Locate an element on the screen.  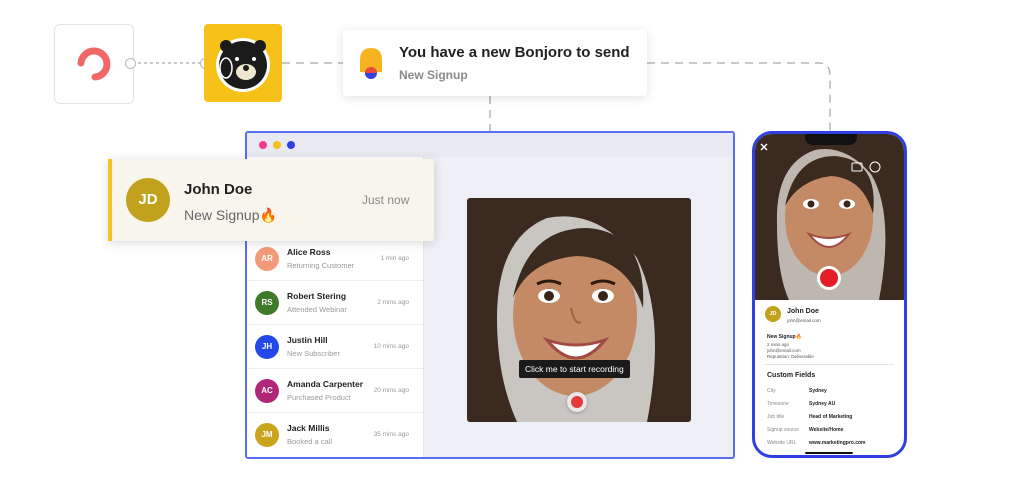
video-preview: Click me to start recording is located at coordinates (579, 310).